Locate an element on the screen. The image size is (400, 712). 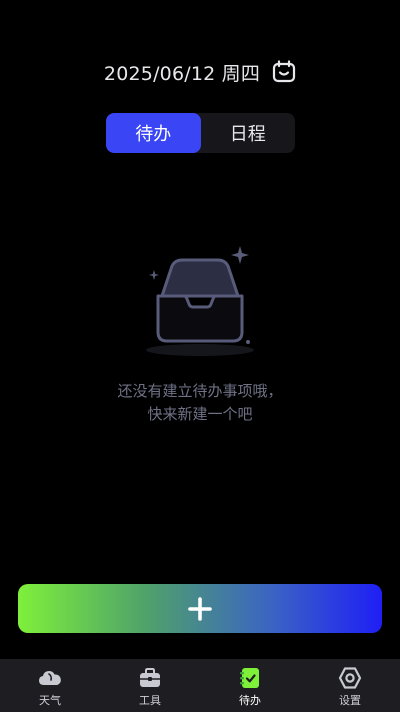
view-switcher: 待办 日程 is located at coordinates (200, 133).